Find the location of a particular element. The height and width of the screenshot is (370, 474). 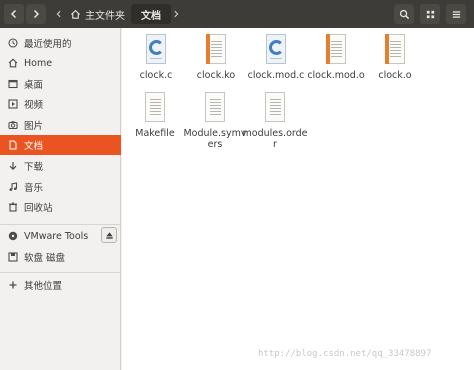

eject-icon is located at coordinates (109, 235).